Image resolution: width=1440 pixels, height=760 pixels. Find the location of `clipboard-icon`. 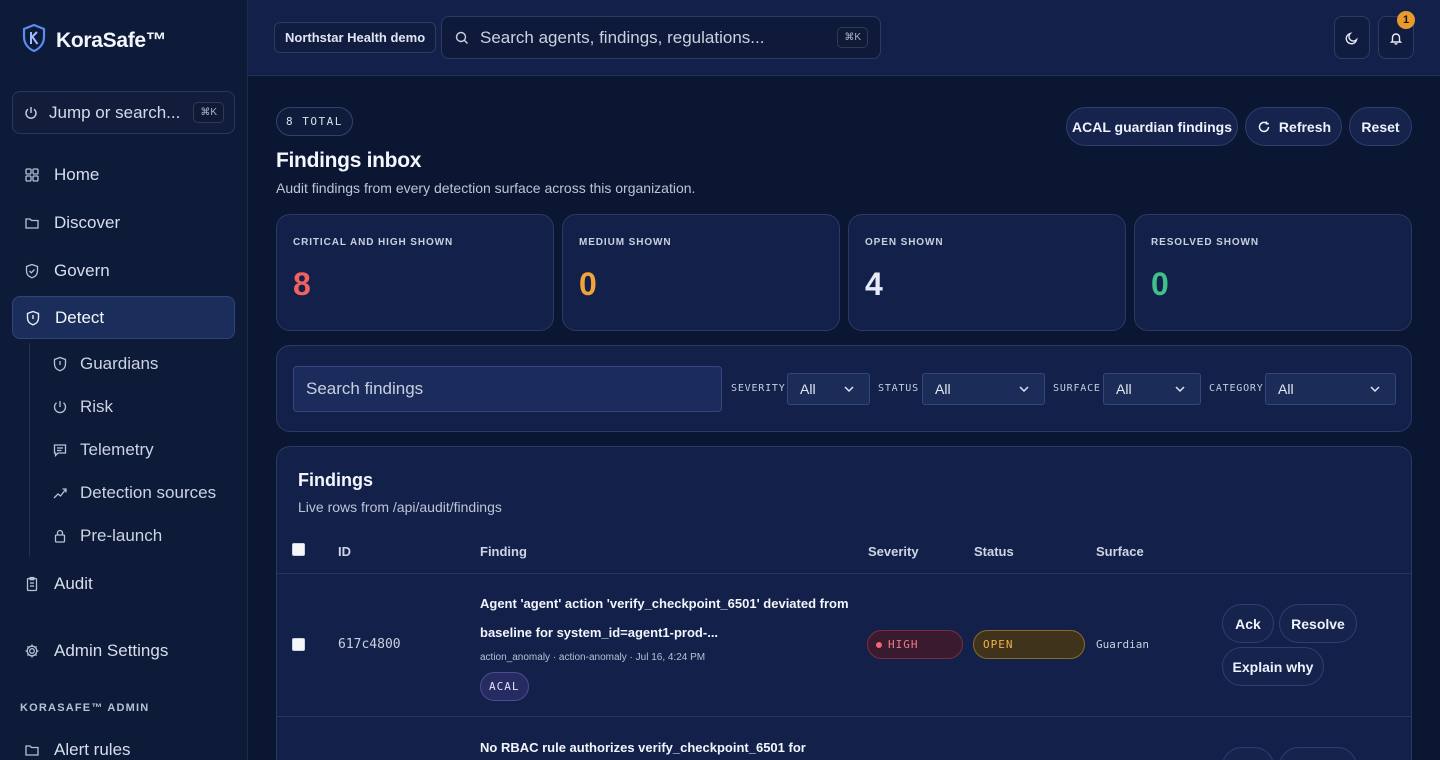

clipboard-icon is located at coordinates (32, 584).